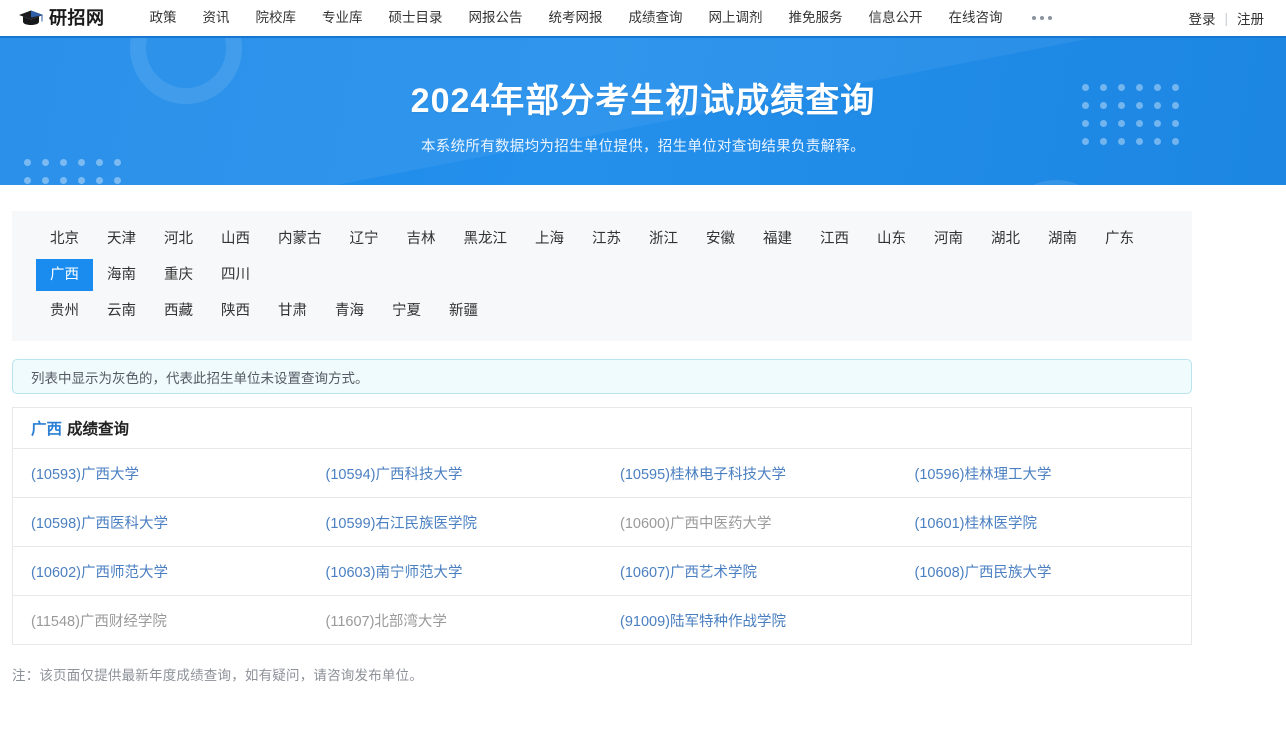 This screenshot has height=733, width=1286. What do you see at coordinates (416, 18) in the screenshot?
I see `nav-item-4: 硕士目录` at bounding box center [416, 18].